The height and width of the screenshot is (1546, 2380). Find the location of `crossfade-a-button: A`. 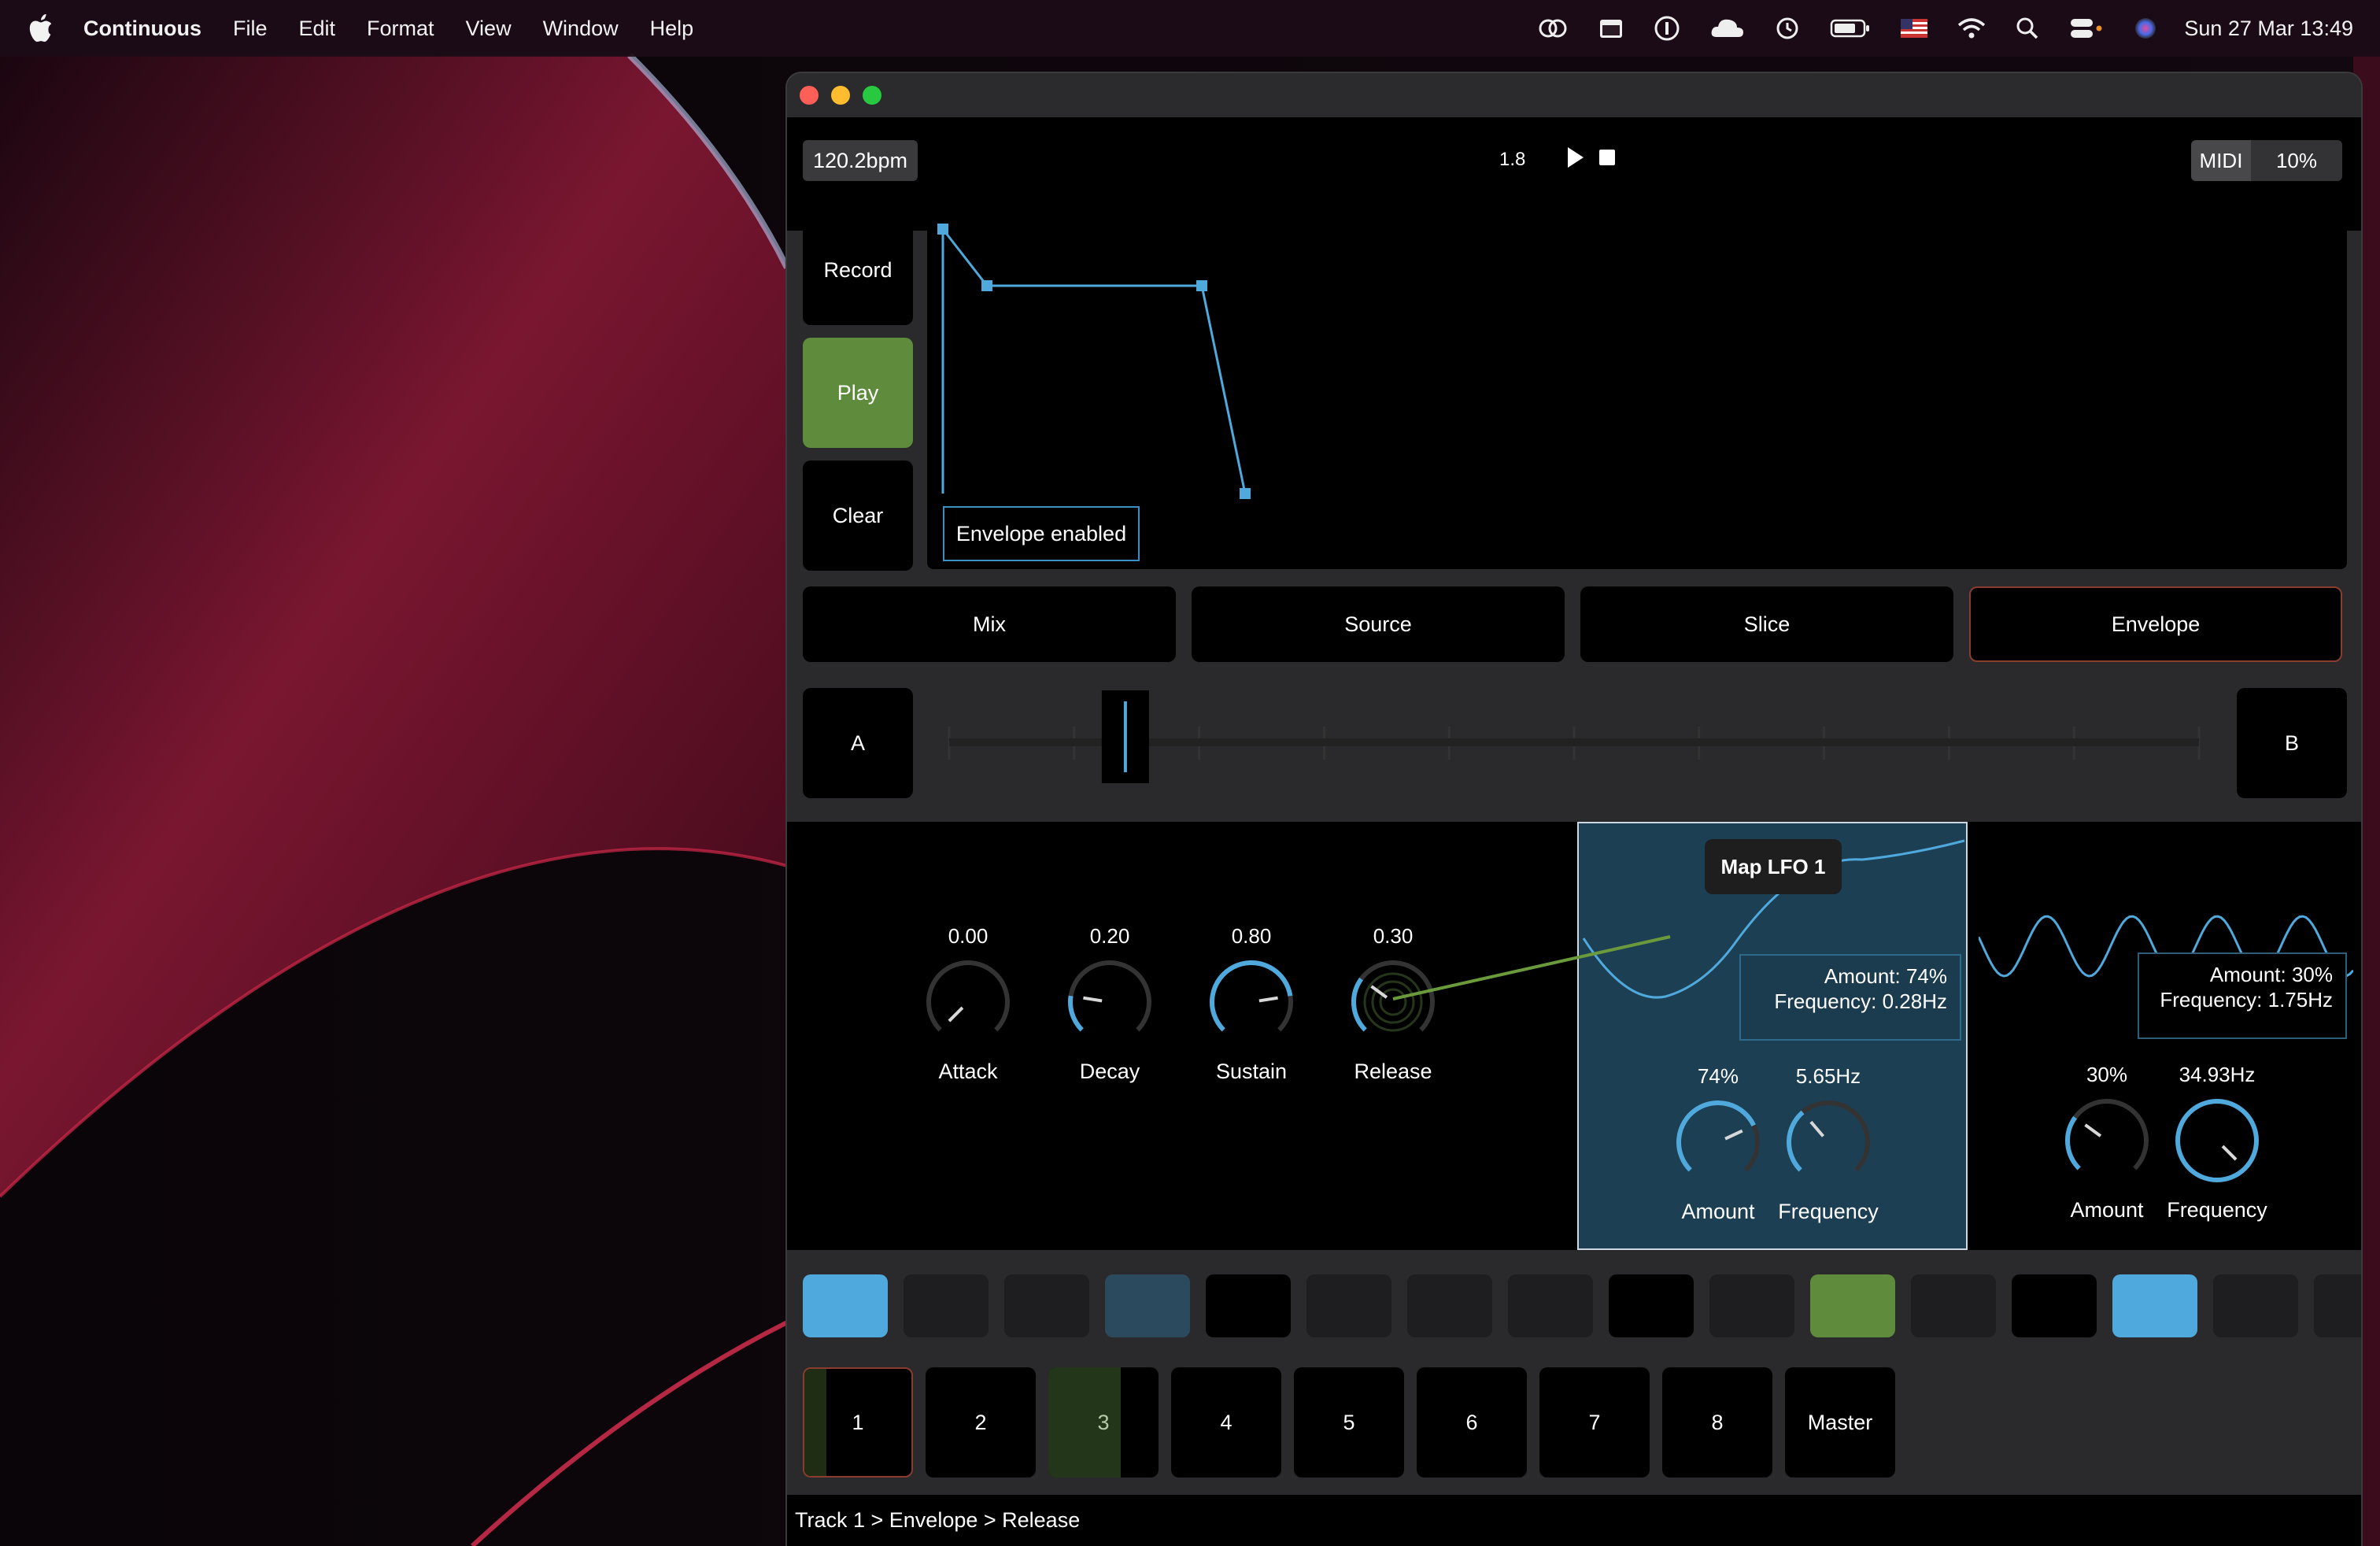

crossfade-a-button: A is located at coordinates (858, 743).